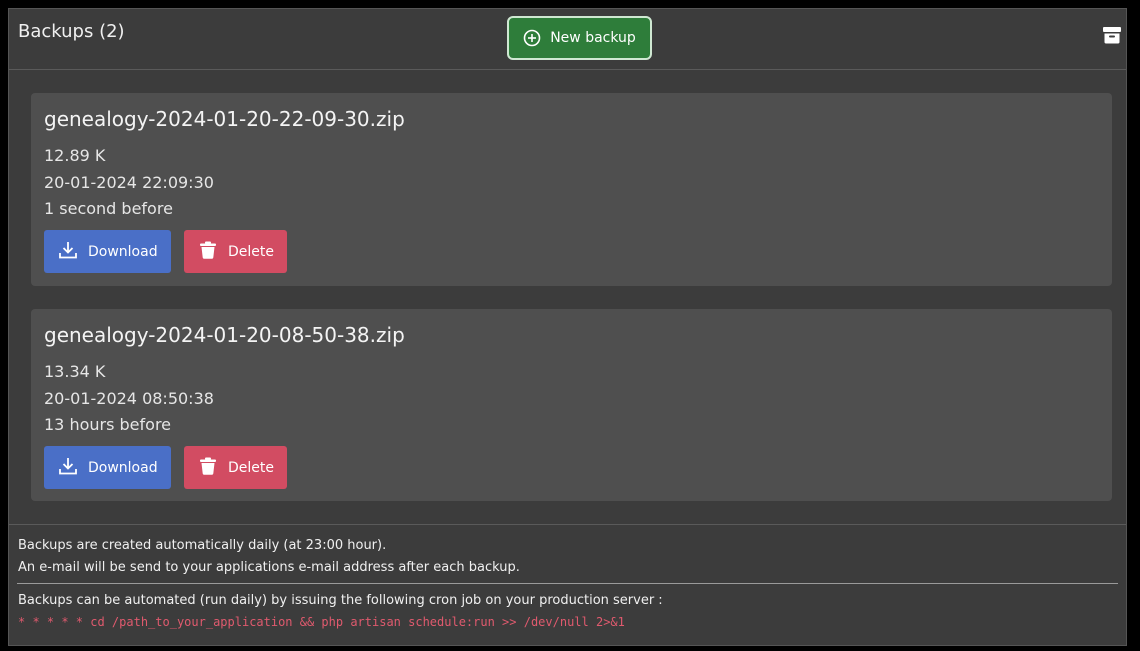 This screenshot has width=1140, height=651. I want to click on backup-size: 13.34 K, so click(75, 371).